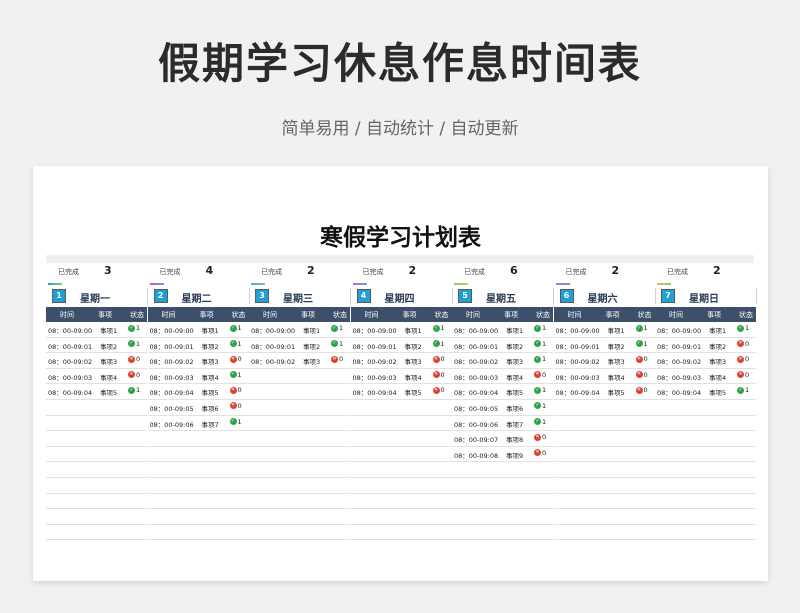 This screenshot has width=800, height=613. Describe the element at coordinates (502, 424) in the screenshot. I see `table-row: 08：00-09:06 事项7 ✓ 1` at that location.